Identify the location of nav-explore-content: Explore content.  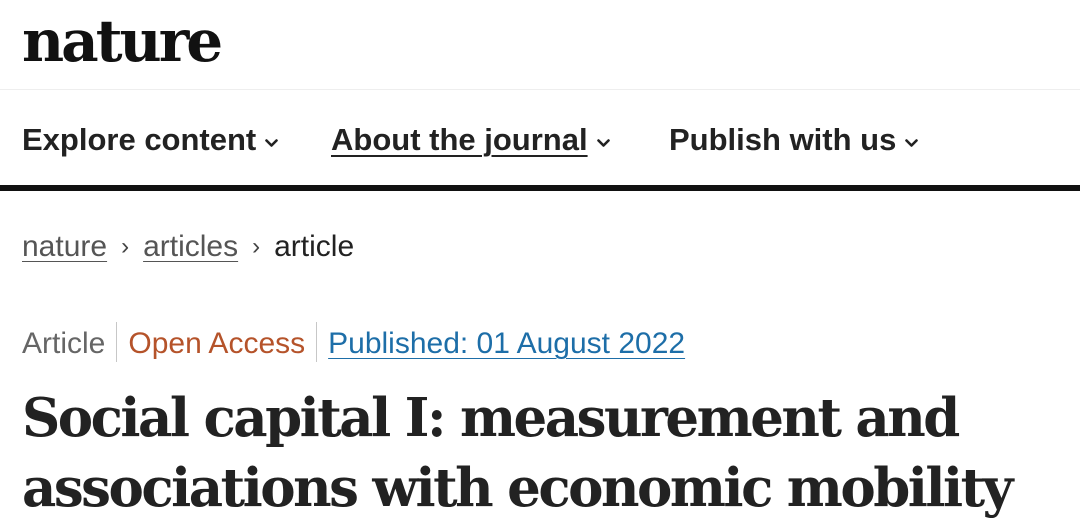
(150, 140).